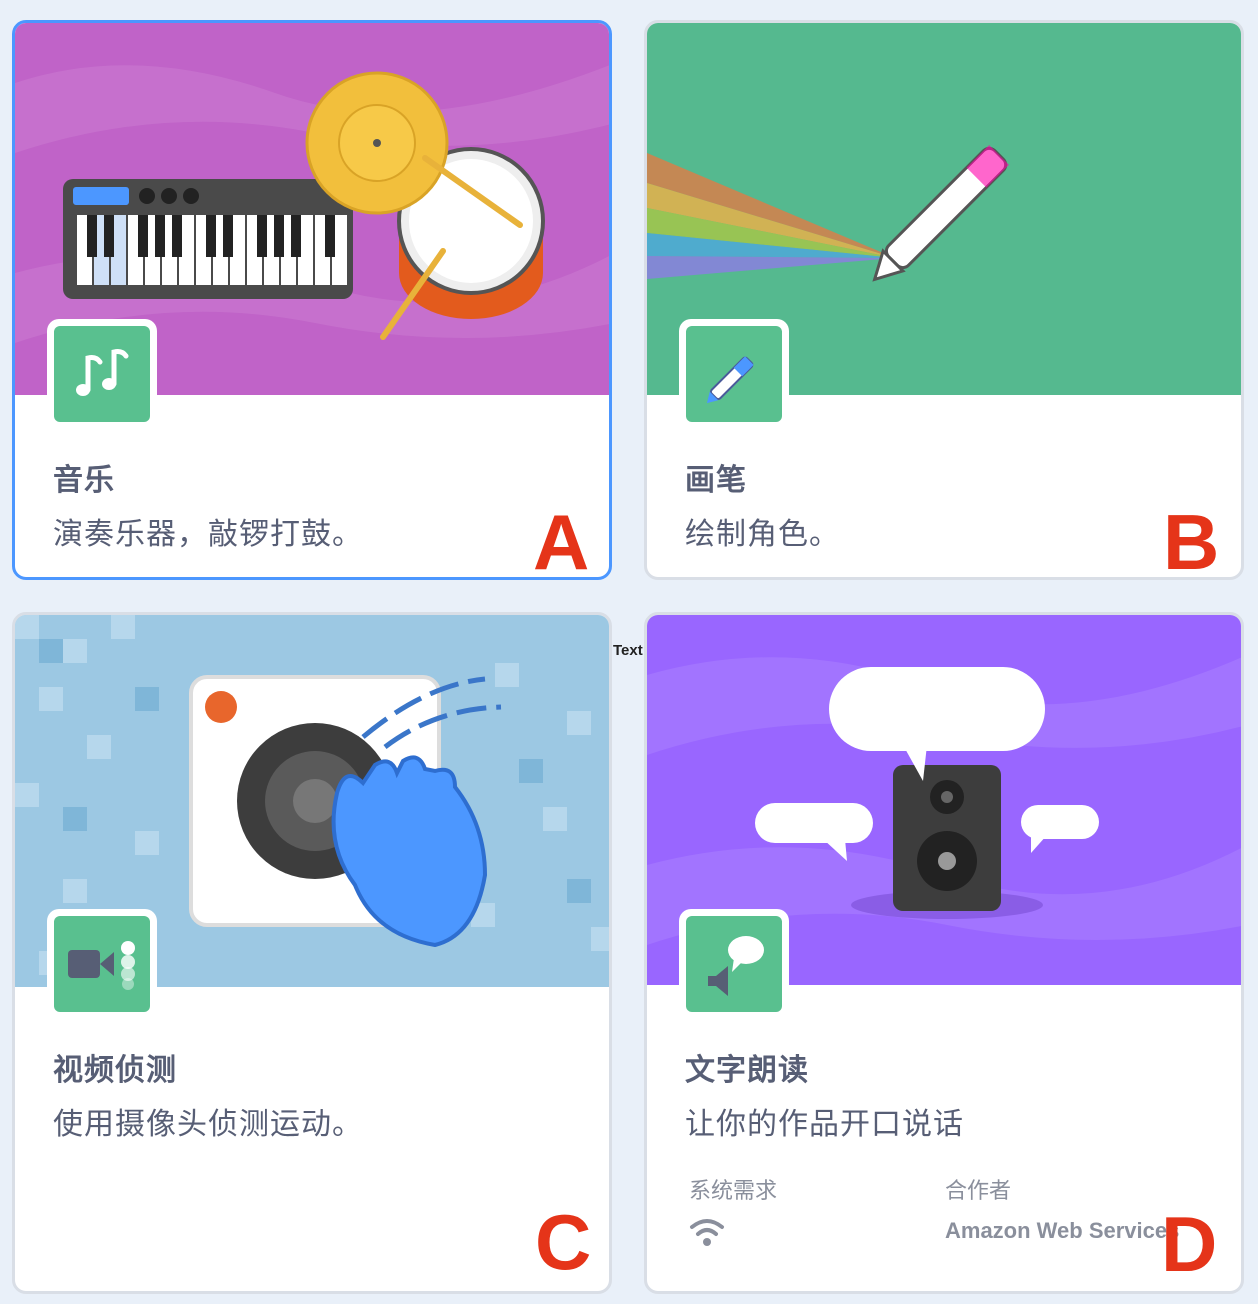 This screenshot has width=1258, height=1304. I want to click on extension-description: 使用摄像头侦测运动。, so click(208, 1124).